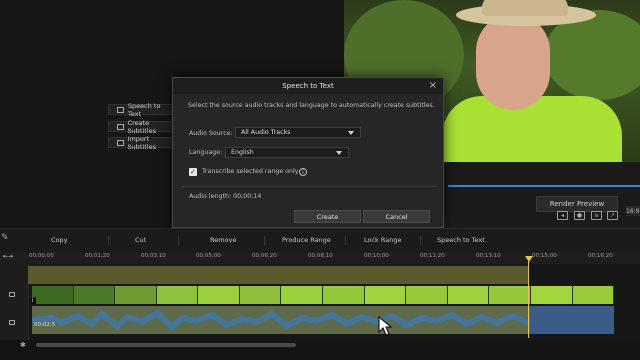 The width and height of the screenshot is (640, 360). Describe the element at coordinates (242, 152) in the screenshot. I see `language-value: English` at that location.